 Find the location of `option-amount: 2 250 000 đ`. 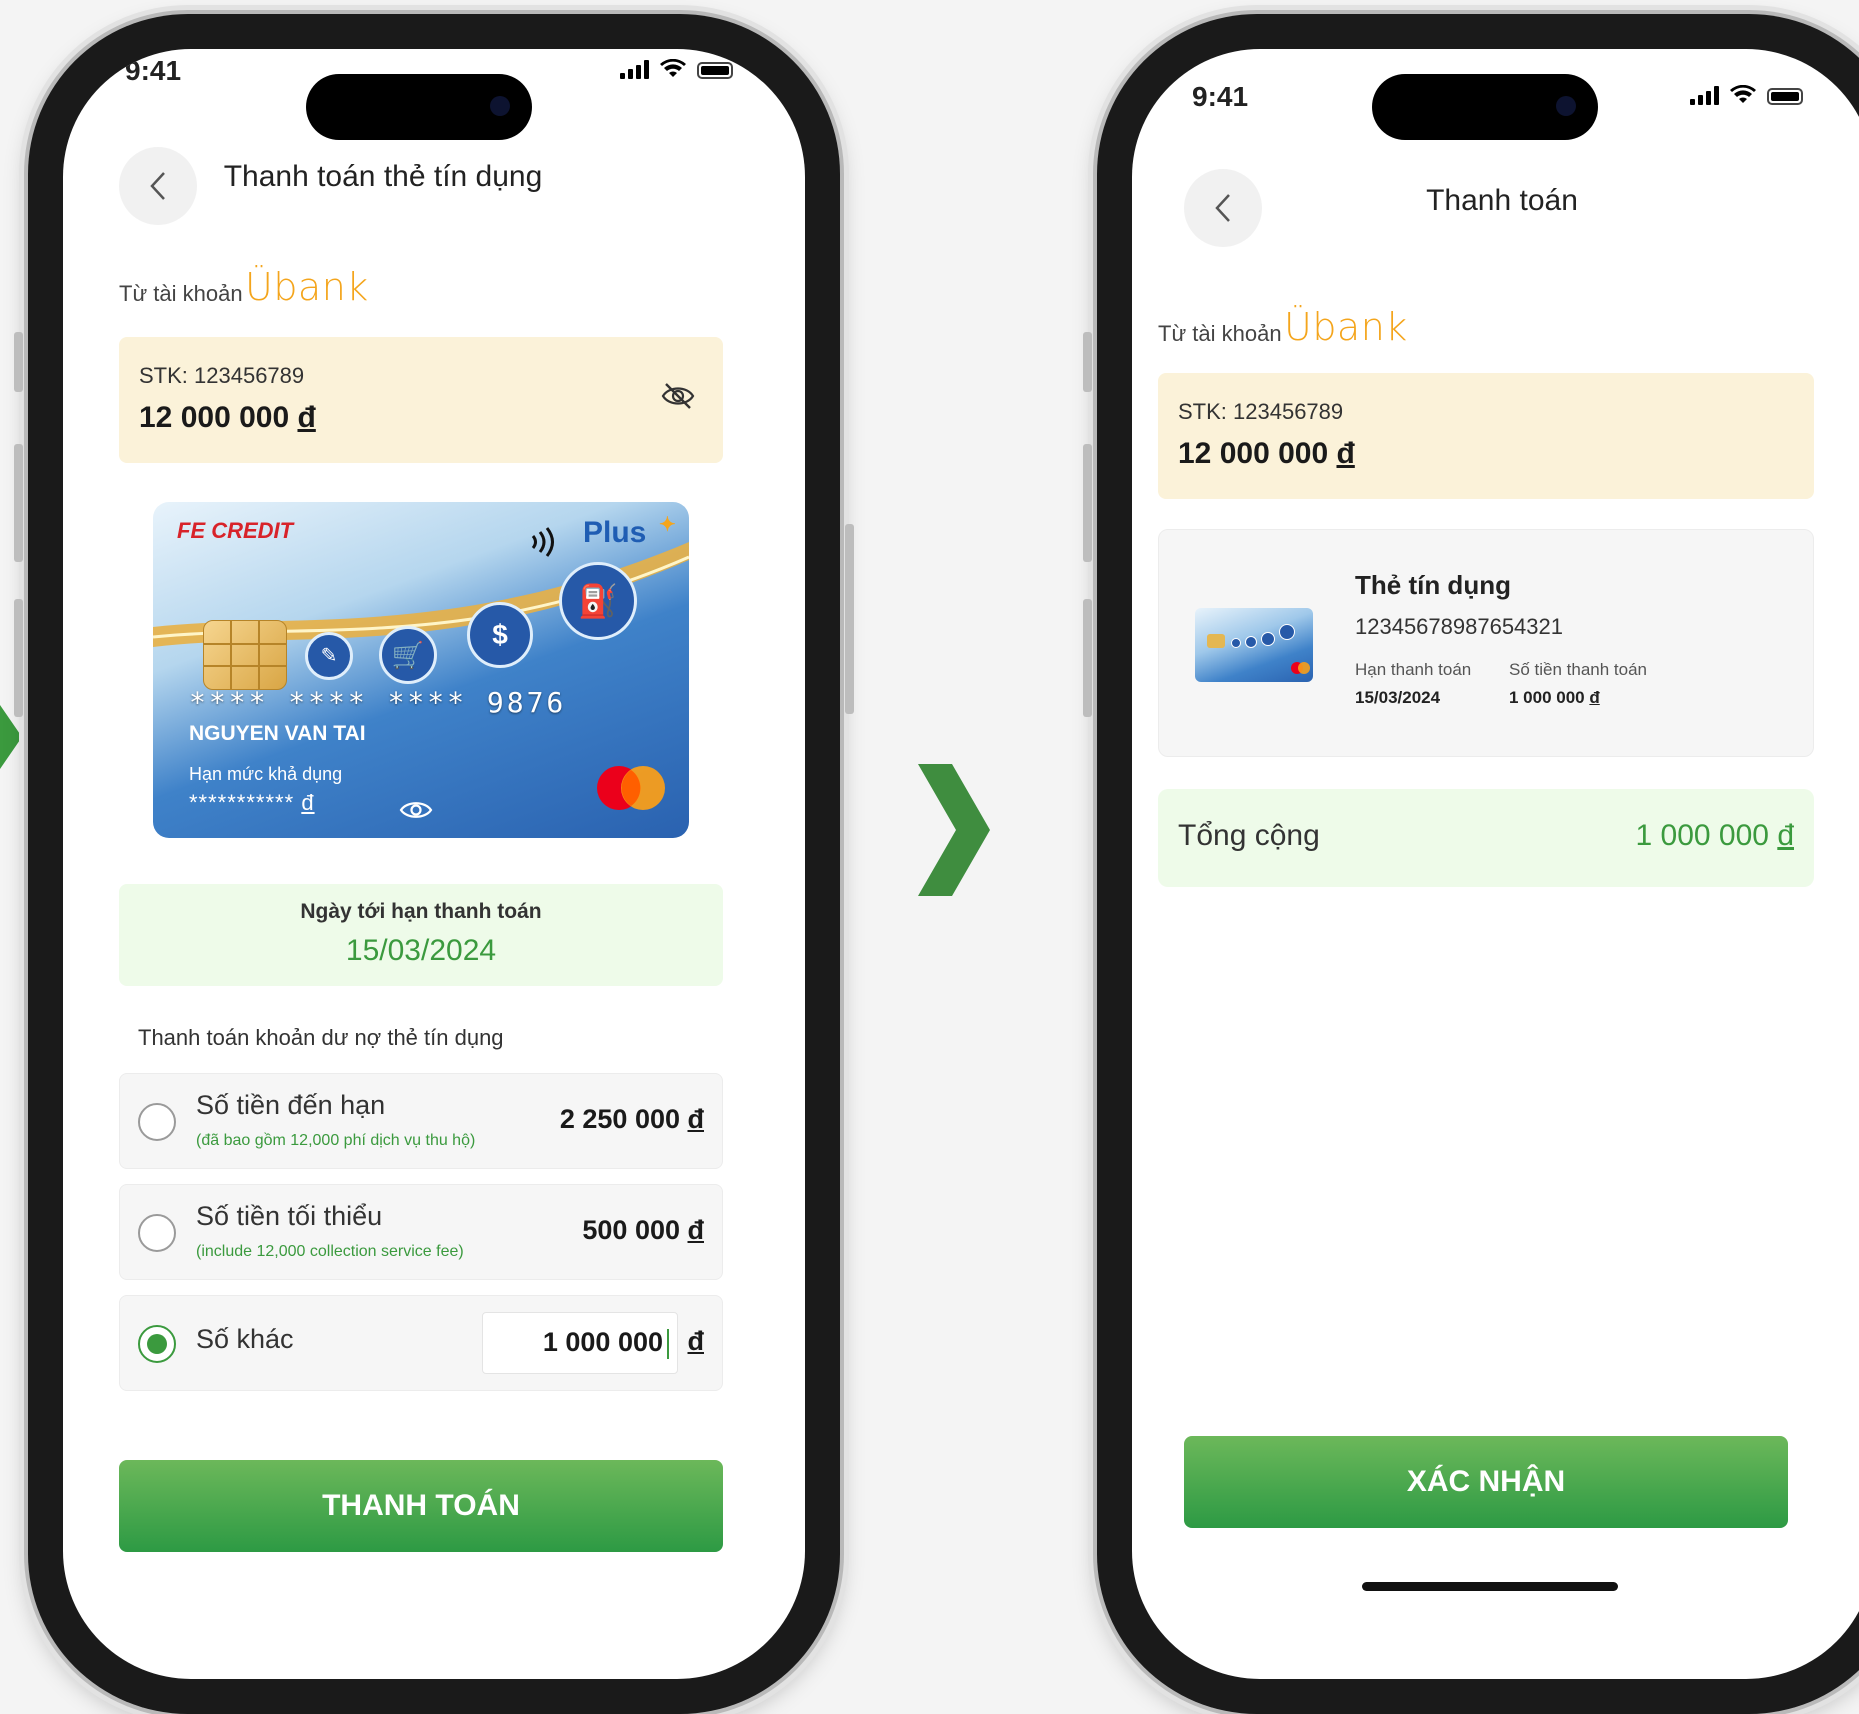

option-amount: 2 250 000 đ is located at coordinates (631, 1119).